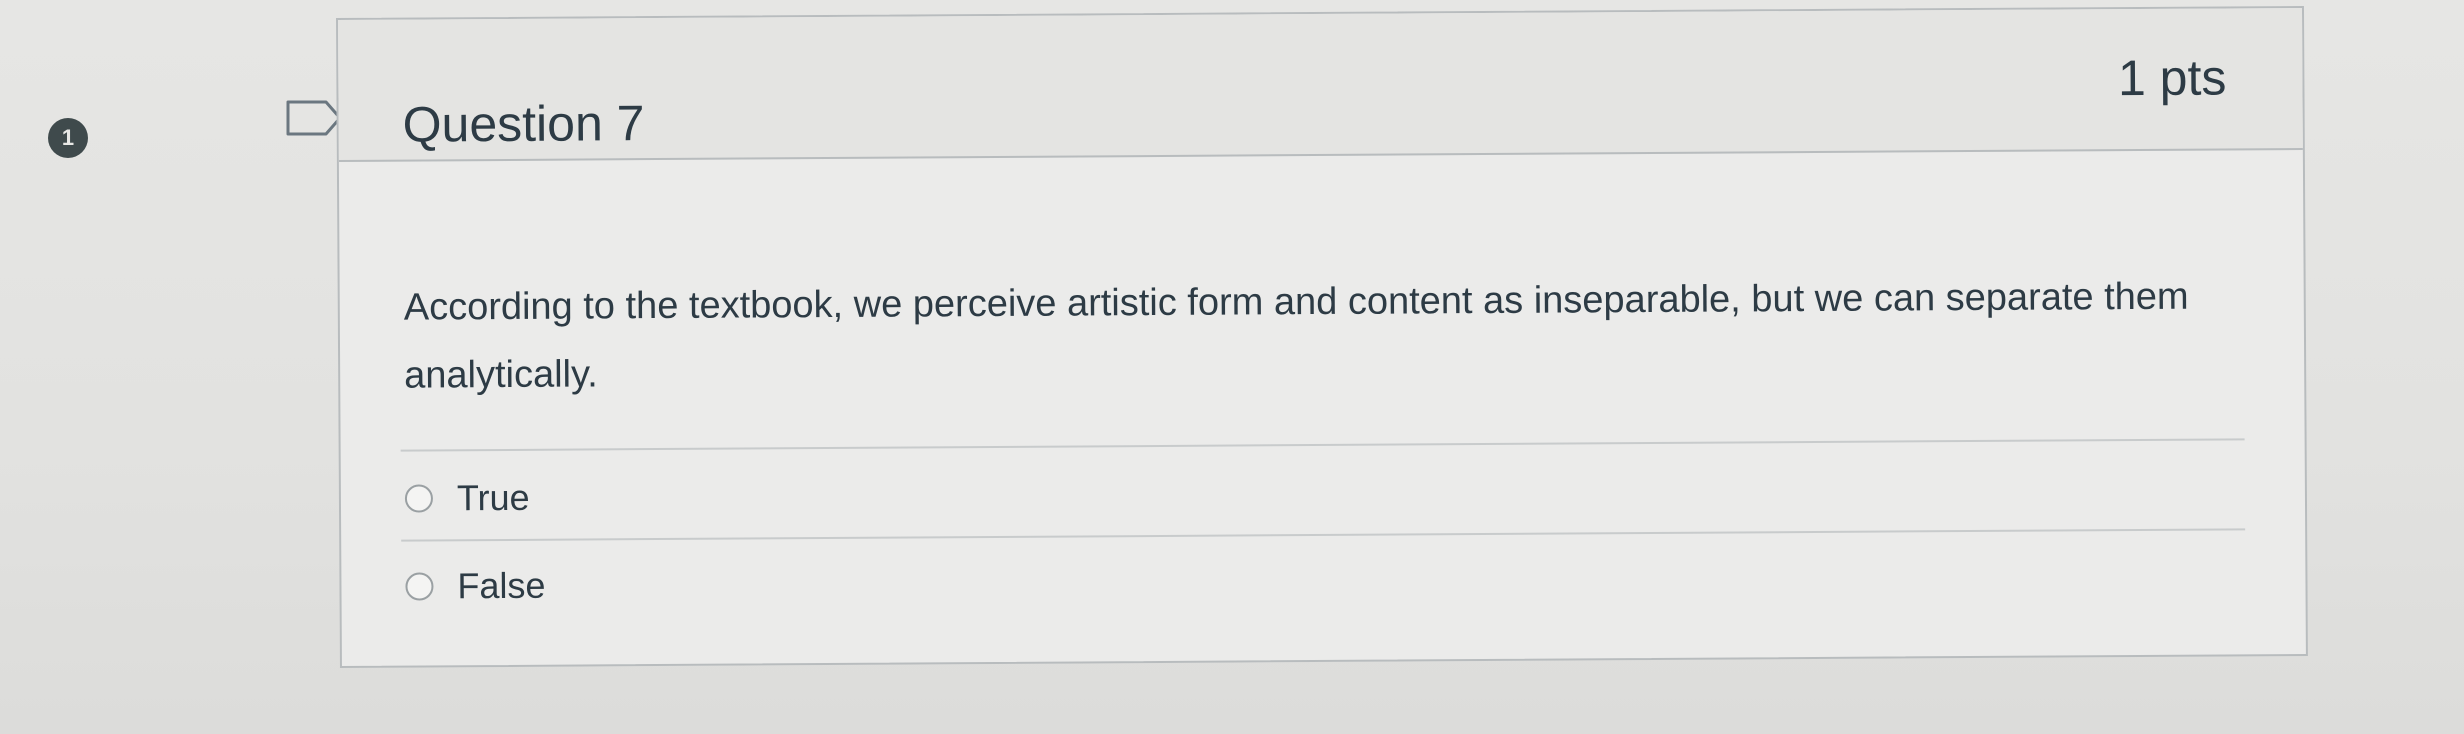 Image resolution: width=2464 pixels, height=734 pixels. Describe the element at coordinates (493, 497) in the screenshot. I see `answer-label-true: True` at that location.